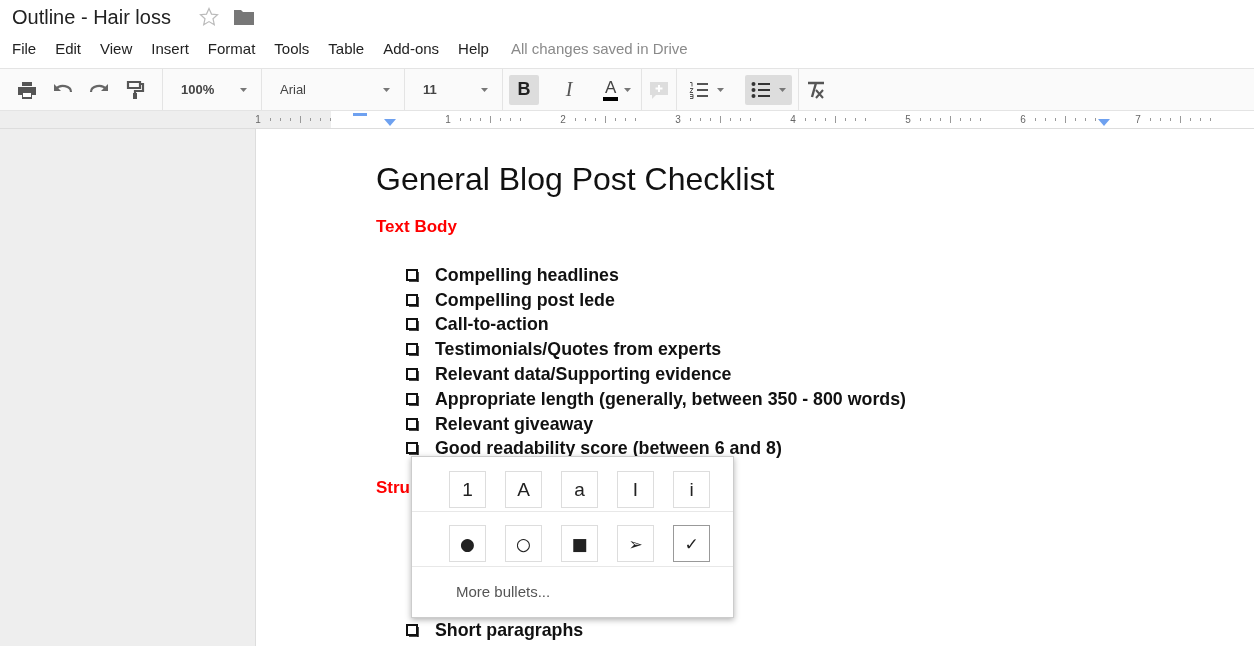 Image resolution: width=1254 pixels, height=646 pixels. What do you see at coordinates (509, 631) in the screenshot?
I see `checklist-item: Short paragraphs` at bounding box center [509, 631].